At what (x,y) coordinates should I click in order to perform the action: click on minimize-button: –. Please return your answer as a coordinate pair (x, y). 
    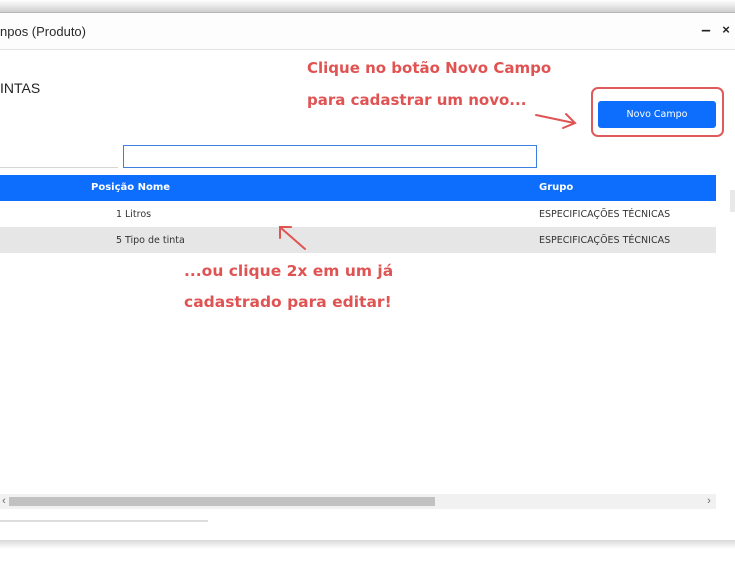
    Looking at the image, I should click on (706, 30).